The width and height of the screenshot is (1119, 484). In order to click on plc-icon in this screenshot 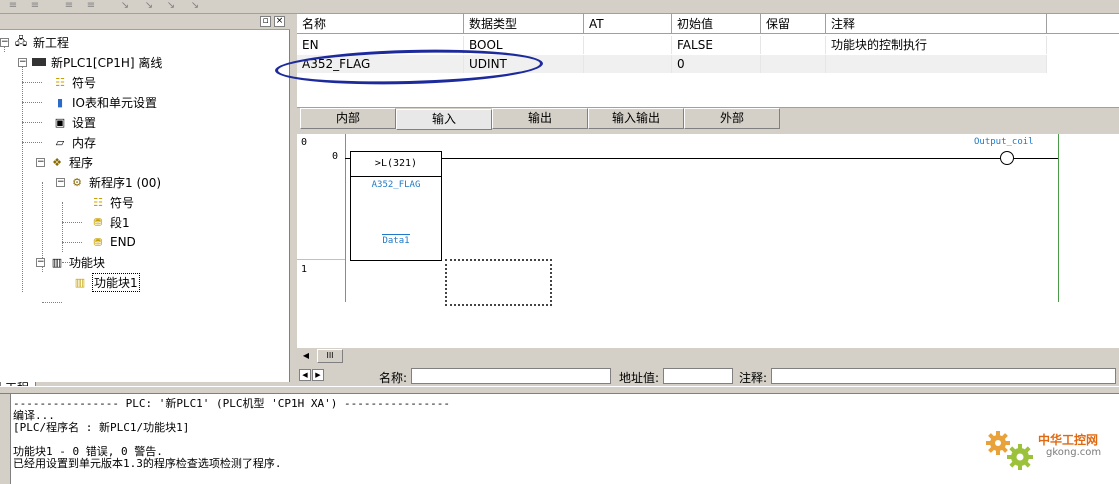, I will do `click(39, 62)`.